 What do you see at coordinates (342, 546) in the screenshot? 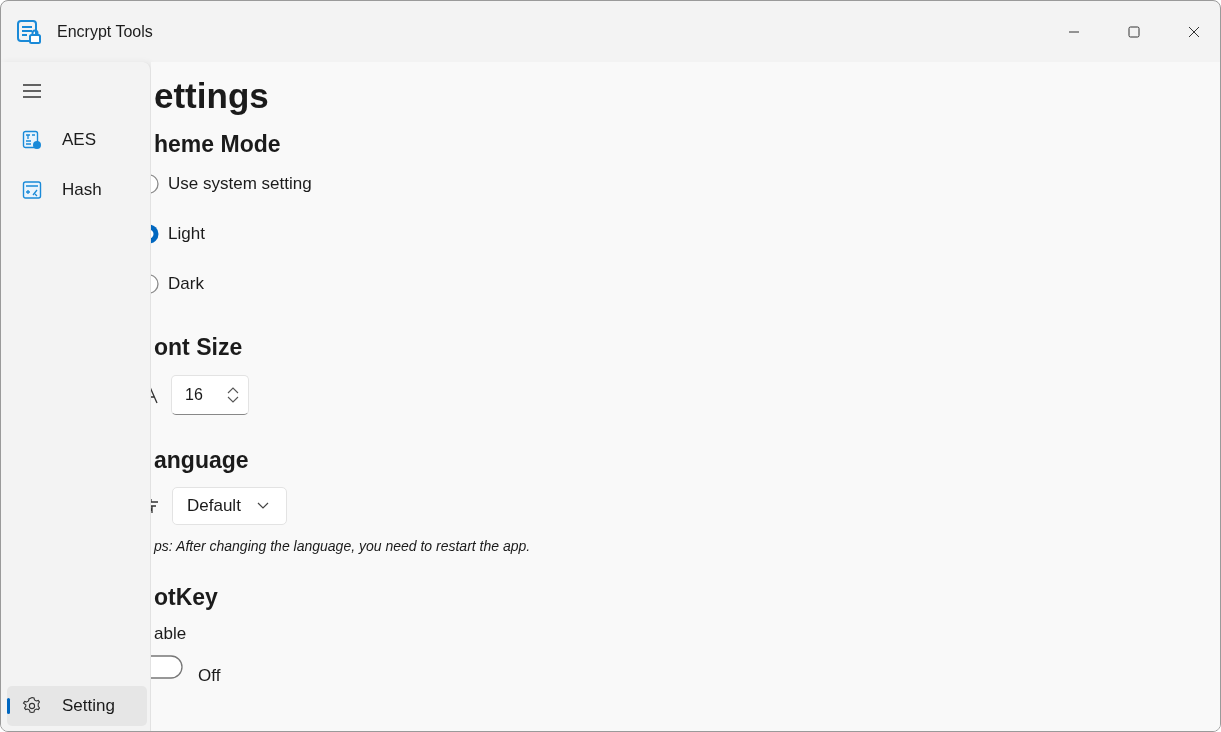
I see `tip-text: ps: After changing the language, you need to restart the app.` at bounding box center [342, 546].